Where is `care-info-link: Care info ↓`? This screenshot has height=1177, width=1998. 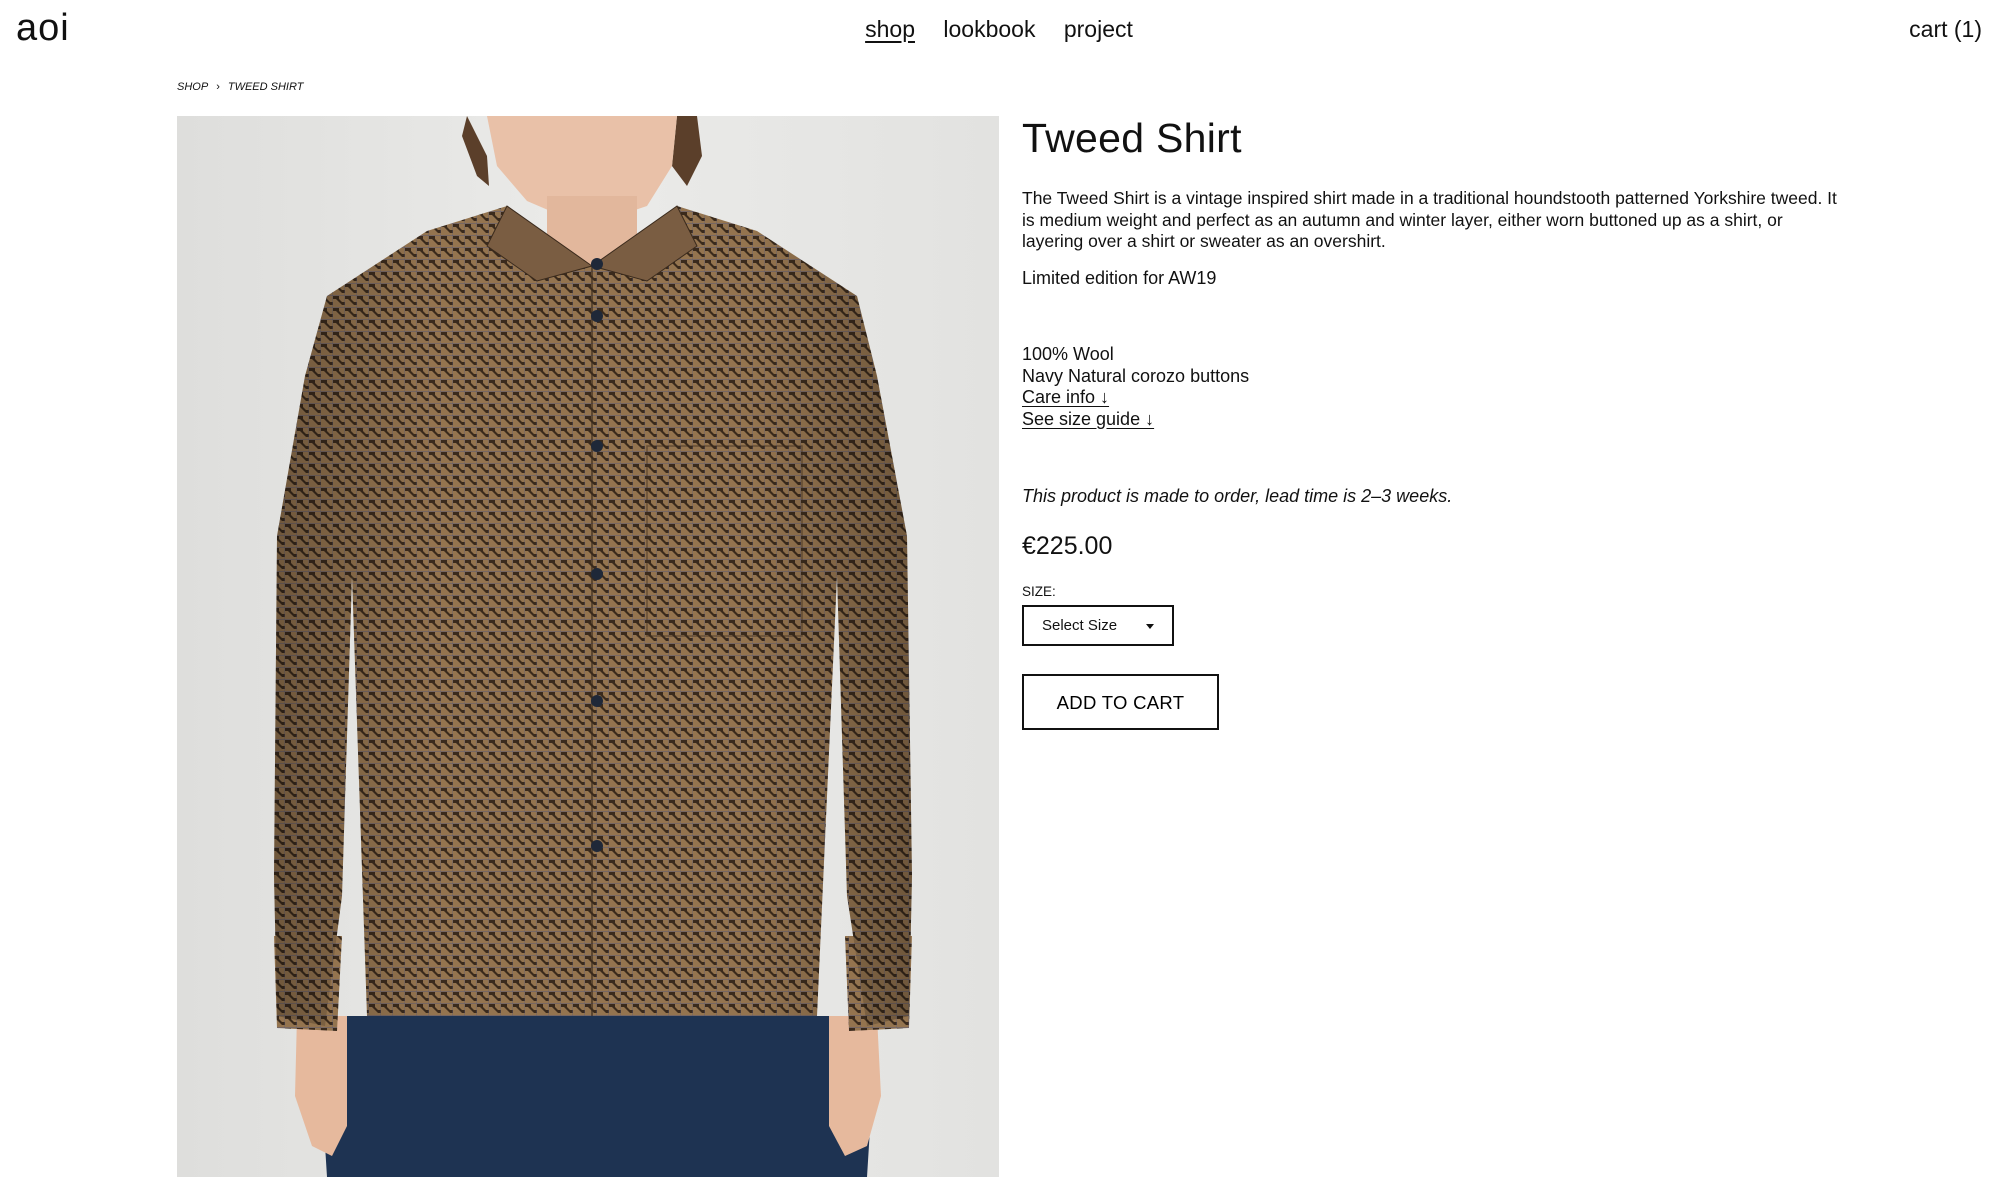
care-info-link: Care info ↓ is located at coordinates (1135, 398).